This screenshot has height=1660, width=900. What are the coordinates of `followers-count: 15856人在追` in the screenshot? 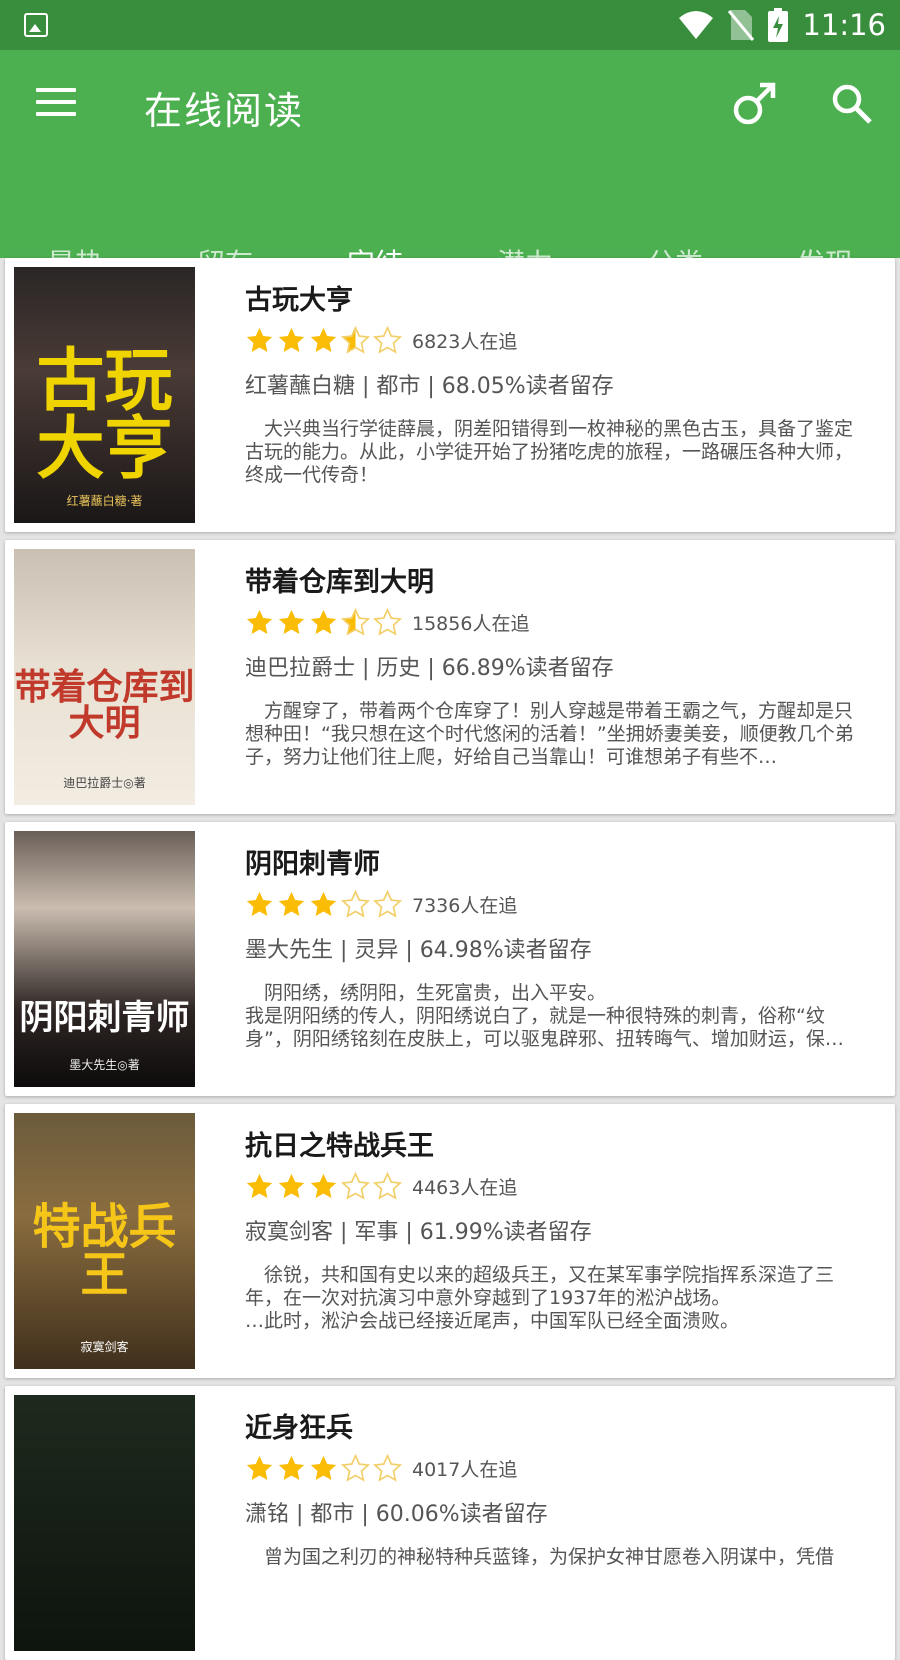 It's located at (471, 624).